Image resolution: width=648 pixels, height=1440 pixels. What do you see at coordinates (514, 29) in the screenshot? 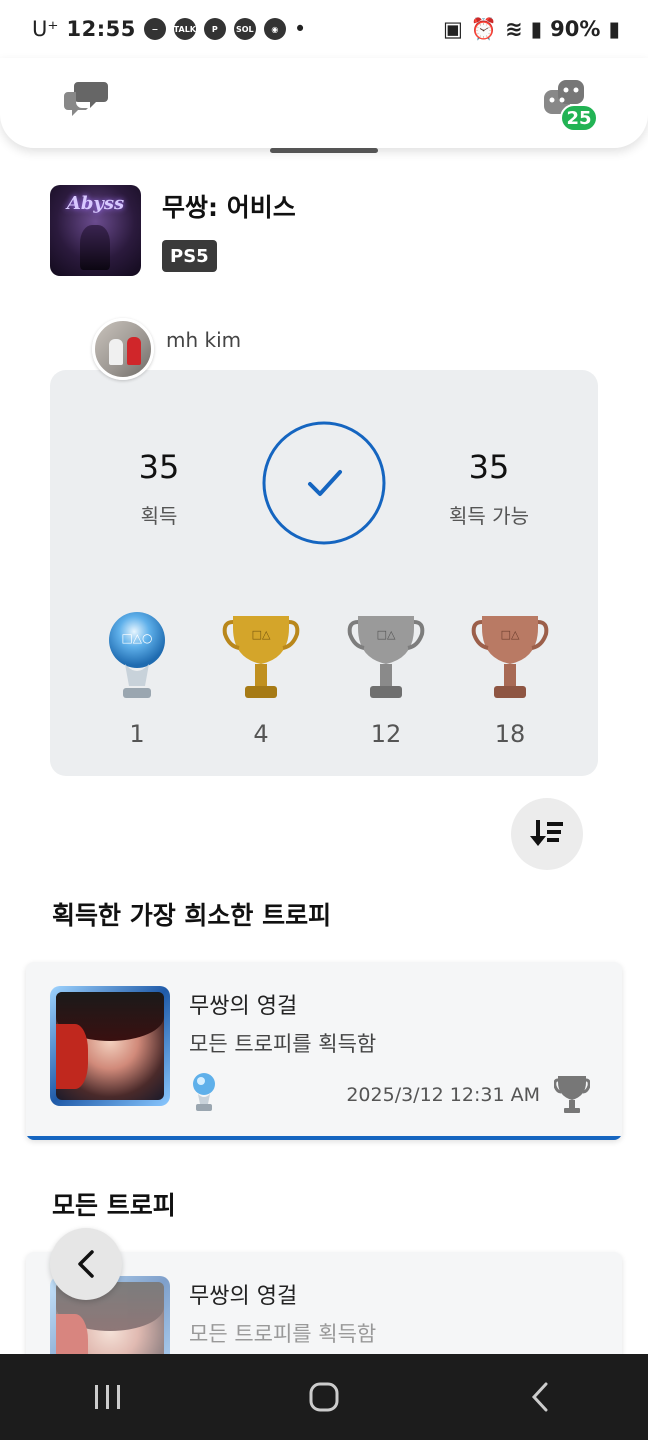
I see `wifi-icon: ≋` at bounding box center [514, 29].